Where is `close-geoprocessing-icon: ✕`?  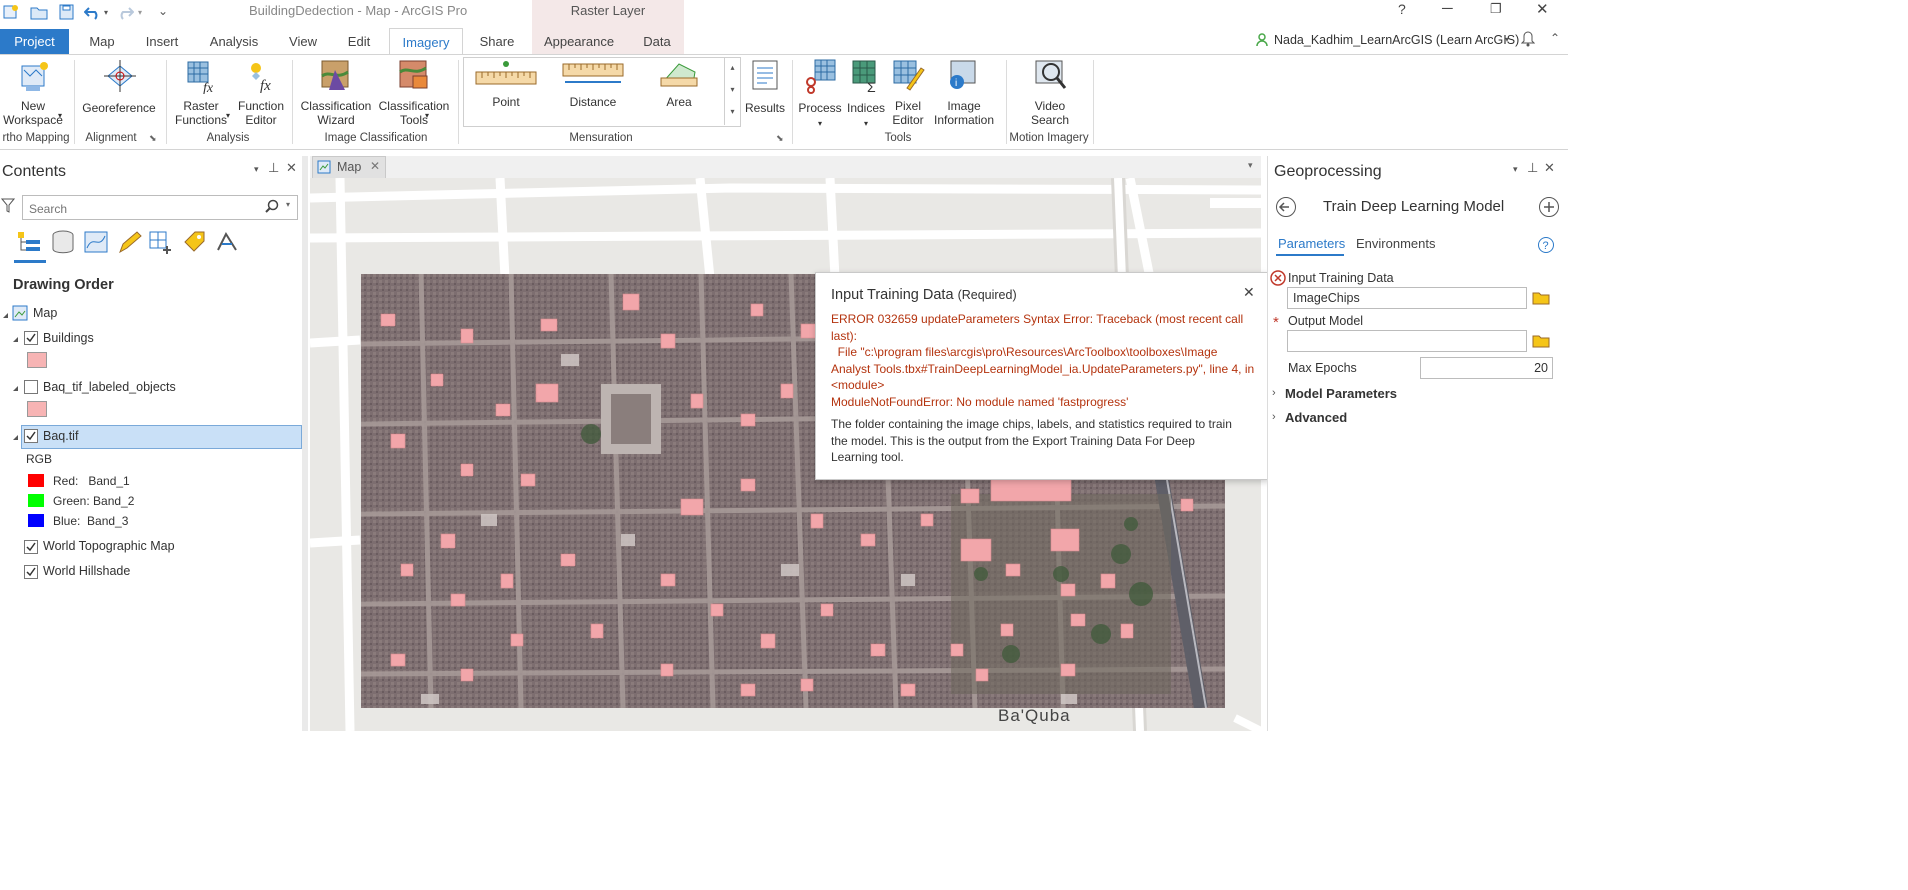
close-geoprocessing-icon: ✕ is located at coordinates (1549, 168).